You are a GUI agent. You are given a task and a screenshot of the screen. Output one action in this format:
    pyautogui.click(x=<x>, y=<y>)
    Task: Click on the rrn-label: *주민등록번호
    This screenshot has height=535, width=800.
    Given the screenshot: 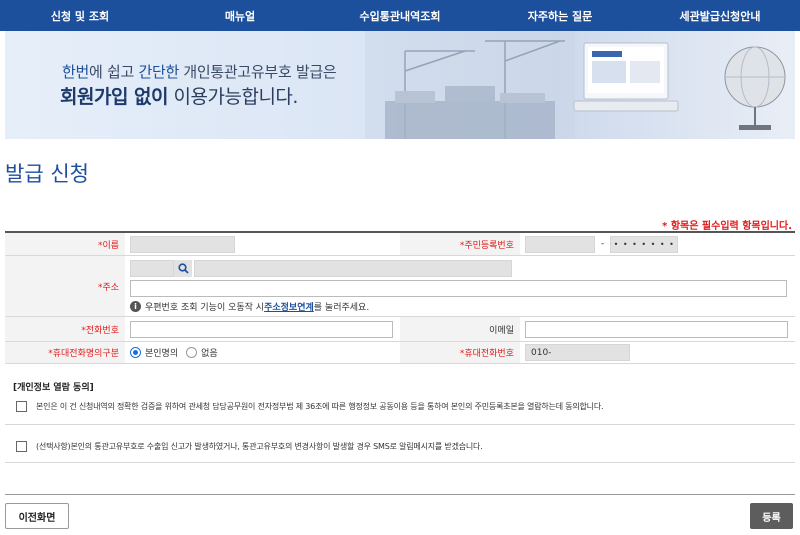 What is the action you would take?
    pyautogui.click(x=460, y=244)
    